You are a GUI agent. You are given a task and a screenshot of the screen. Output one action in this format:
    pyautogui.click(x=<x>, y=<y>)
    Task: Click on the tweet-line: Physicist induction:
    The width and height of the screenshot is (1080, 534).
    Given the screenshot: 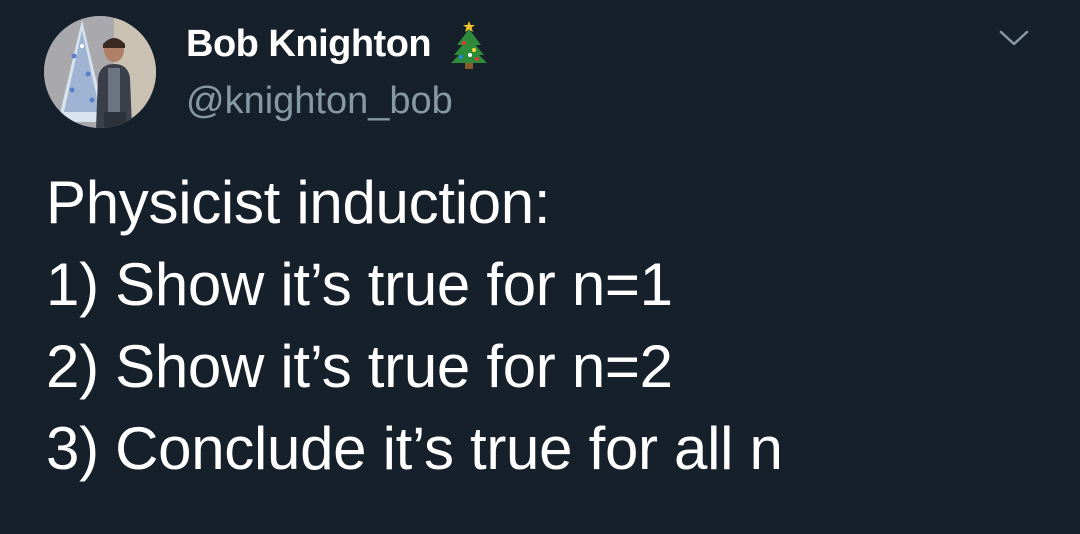 What is the action you would take?
    pyautogui.click(x=298, y=202)
    